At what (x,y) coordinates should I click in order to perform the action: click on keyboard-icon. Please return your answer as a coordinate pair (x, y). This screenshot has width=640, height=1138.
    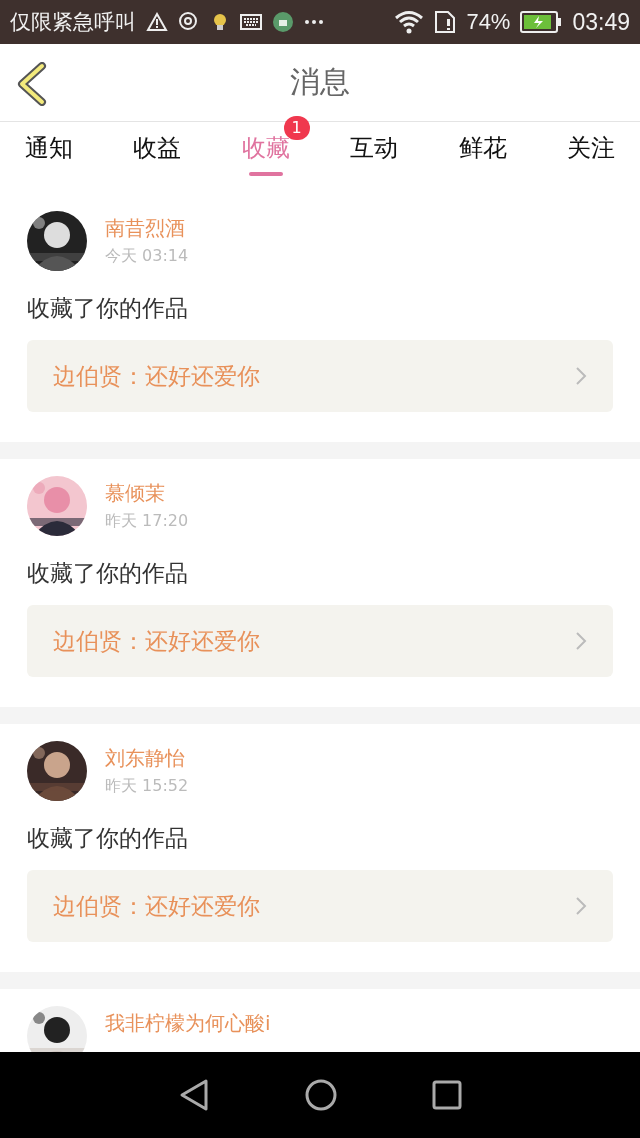
    Looking at the image, I should click on (251, 22).